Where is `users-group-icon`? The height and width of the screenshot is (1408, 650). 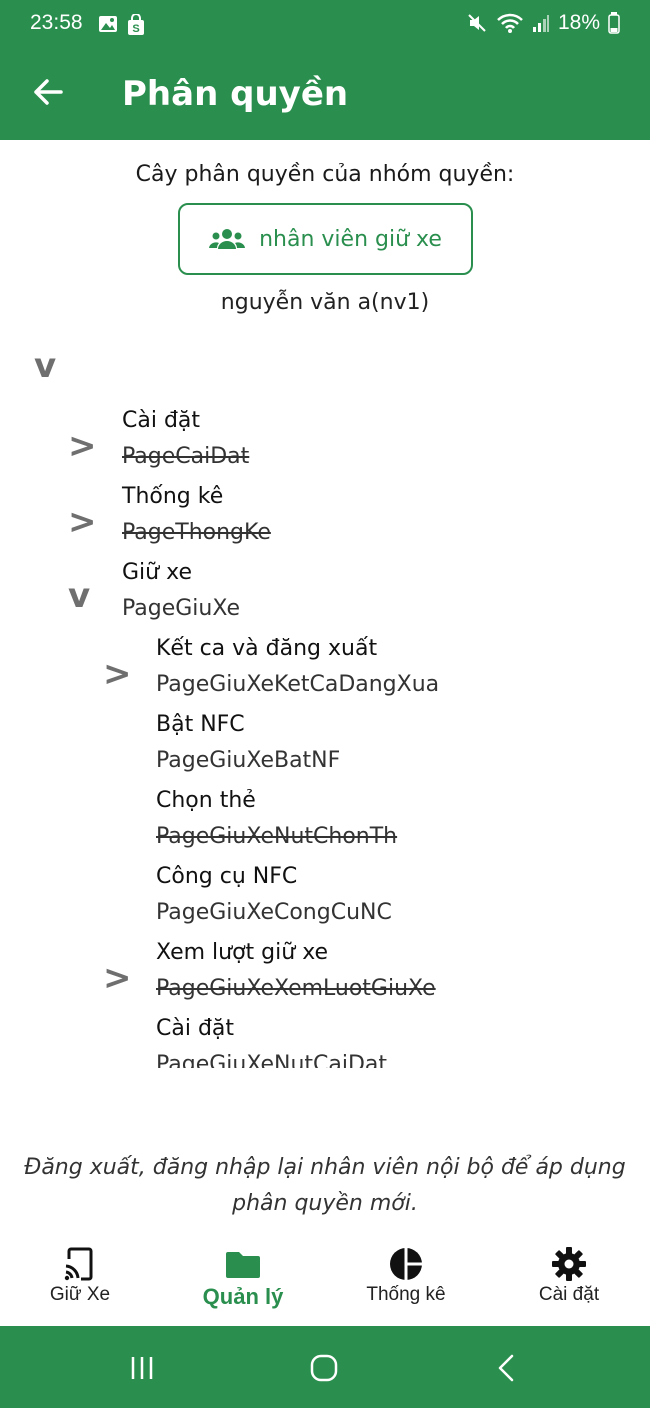 users-group-icon is located at coordinates (227, 239).